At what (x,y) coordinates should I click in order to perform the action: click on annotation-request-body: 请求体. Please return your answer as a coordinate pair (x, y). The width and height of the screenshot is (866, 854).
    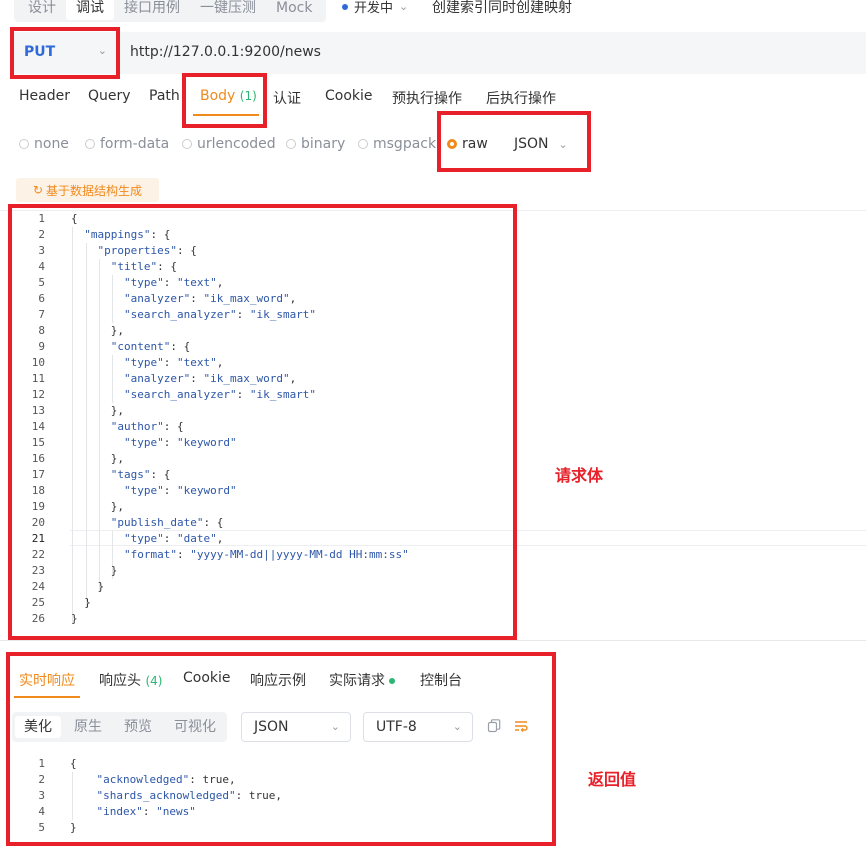
    Looking at the image, I should click on (579, 475).